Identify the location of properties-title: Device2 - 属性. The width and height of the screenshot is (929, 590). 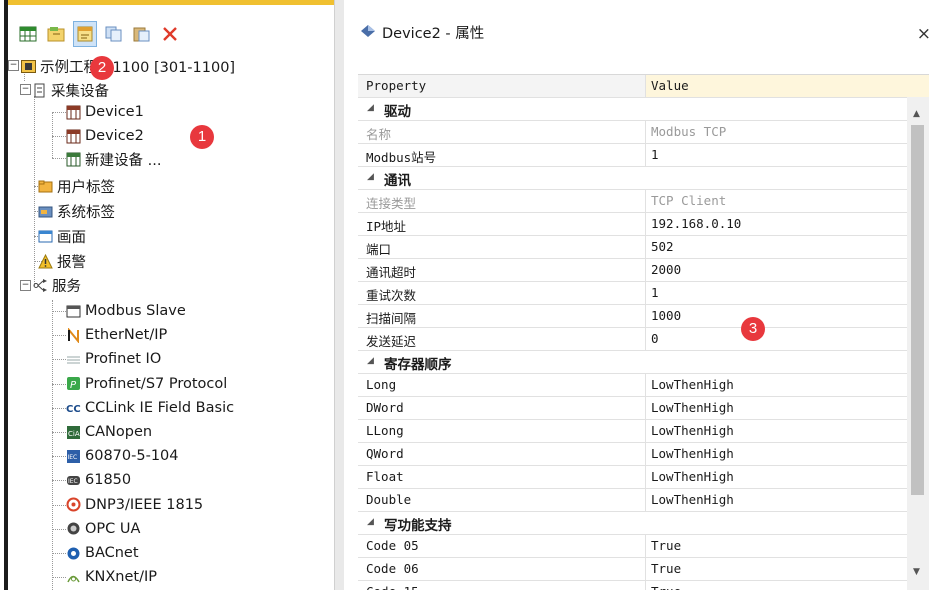
(433, 33).